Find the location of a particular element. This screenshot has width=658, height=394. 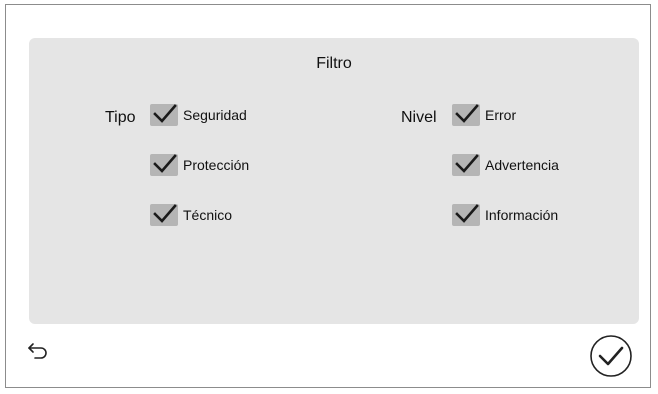

checkbox-seguridad-label: Seguridad is located at coordinates (215, 115).